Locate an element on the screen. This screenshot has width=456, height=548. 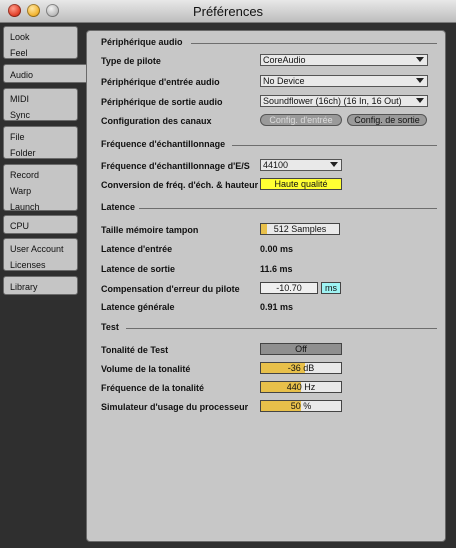
tab-label: Library is located at coordinates (24, 287).